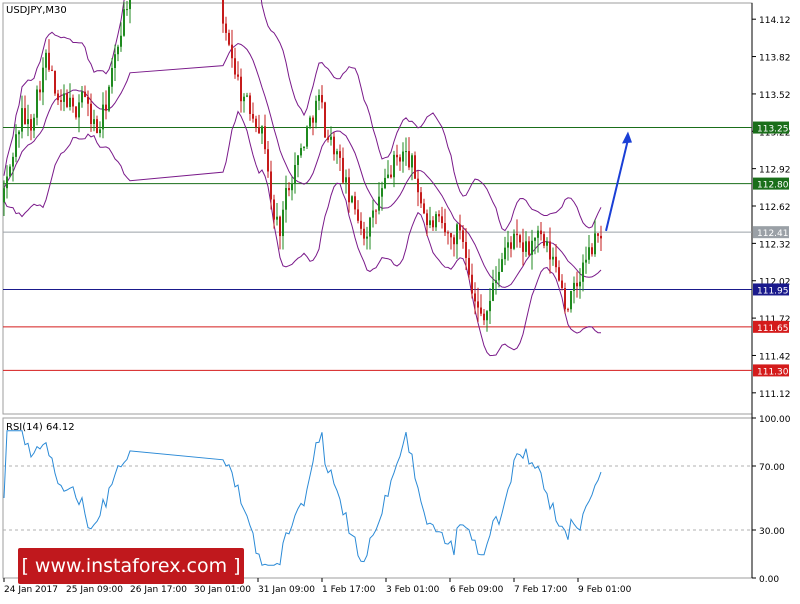 This screenshot has width=800, height=604. What do you see at coordinates (773, 186) in the screenshot?
I see `level-badge-label: 112.80` at bounding box center [773, 186].